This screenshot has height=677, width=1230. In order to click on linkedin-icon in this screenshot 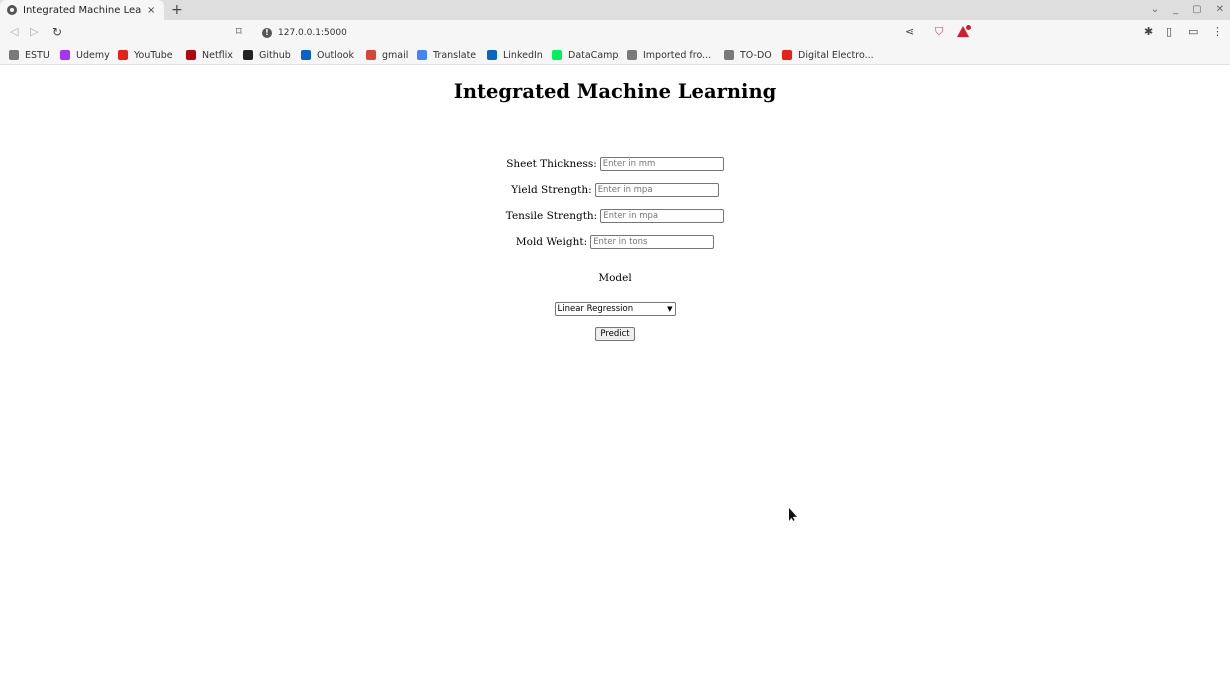, I will do `click(492, 55)`.